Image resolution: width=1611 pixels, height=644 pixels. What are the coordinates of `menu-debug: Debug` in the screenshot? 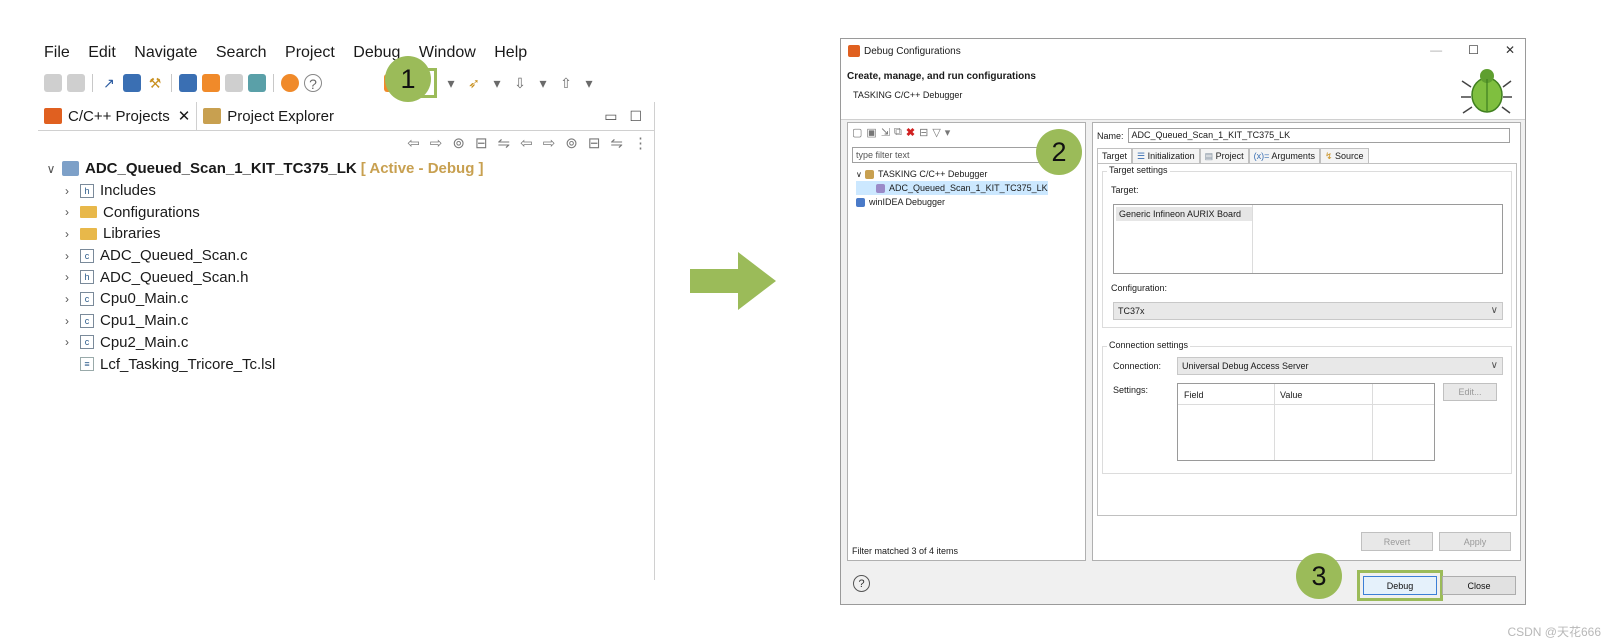 It's located at (376, 52).